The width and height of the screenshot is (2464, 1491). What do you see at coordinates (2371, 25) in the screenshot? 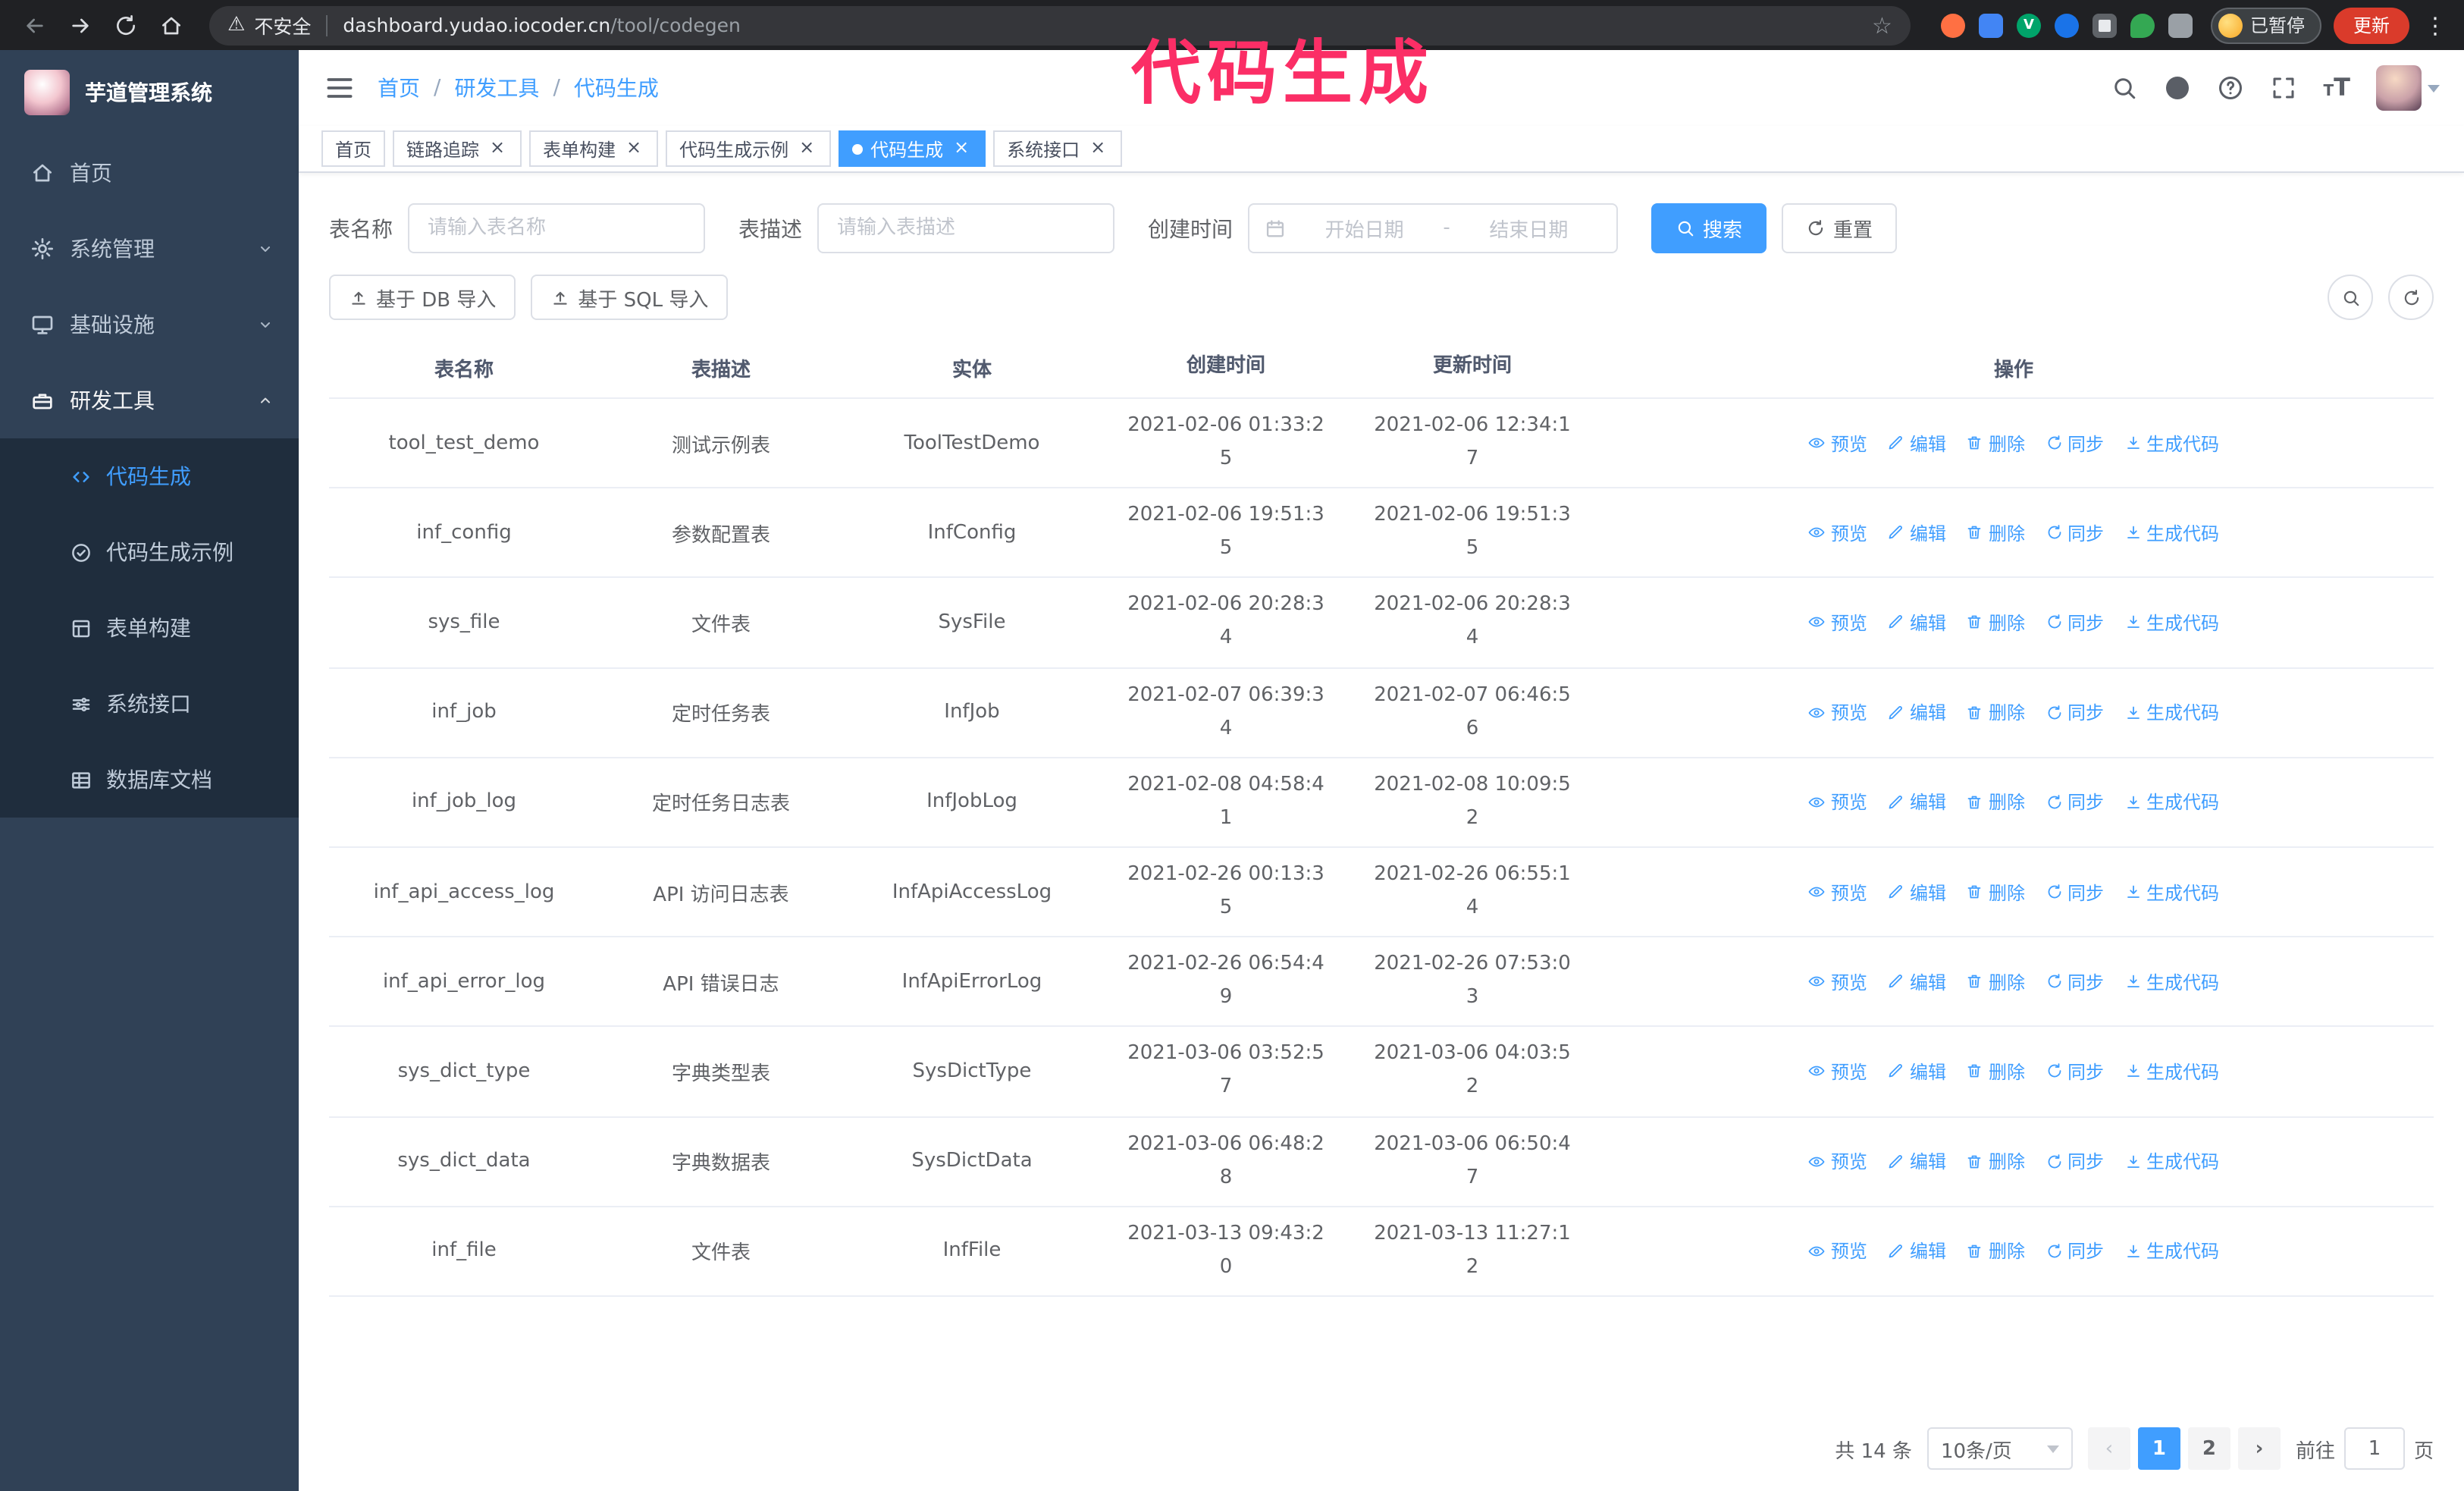
I see `browser-update-button: 更新` at bounding box center [2371, 25].